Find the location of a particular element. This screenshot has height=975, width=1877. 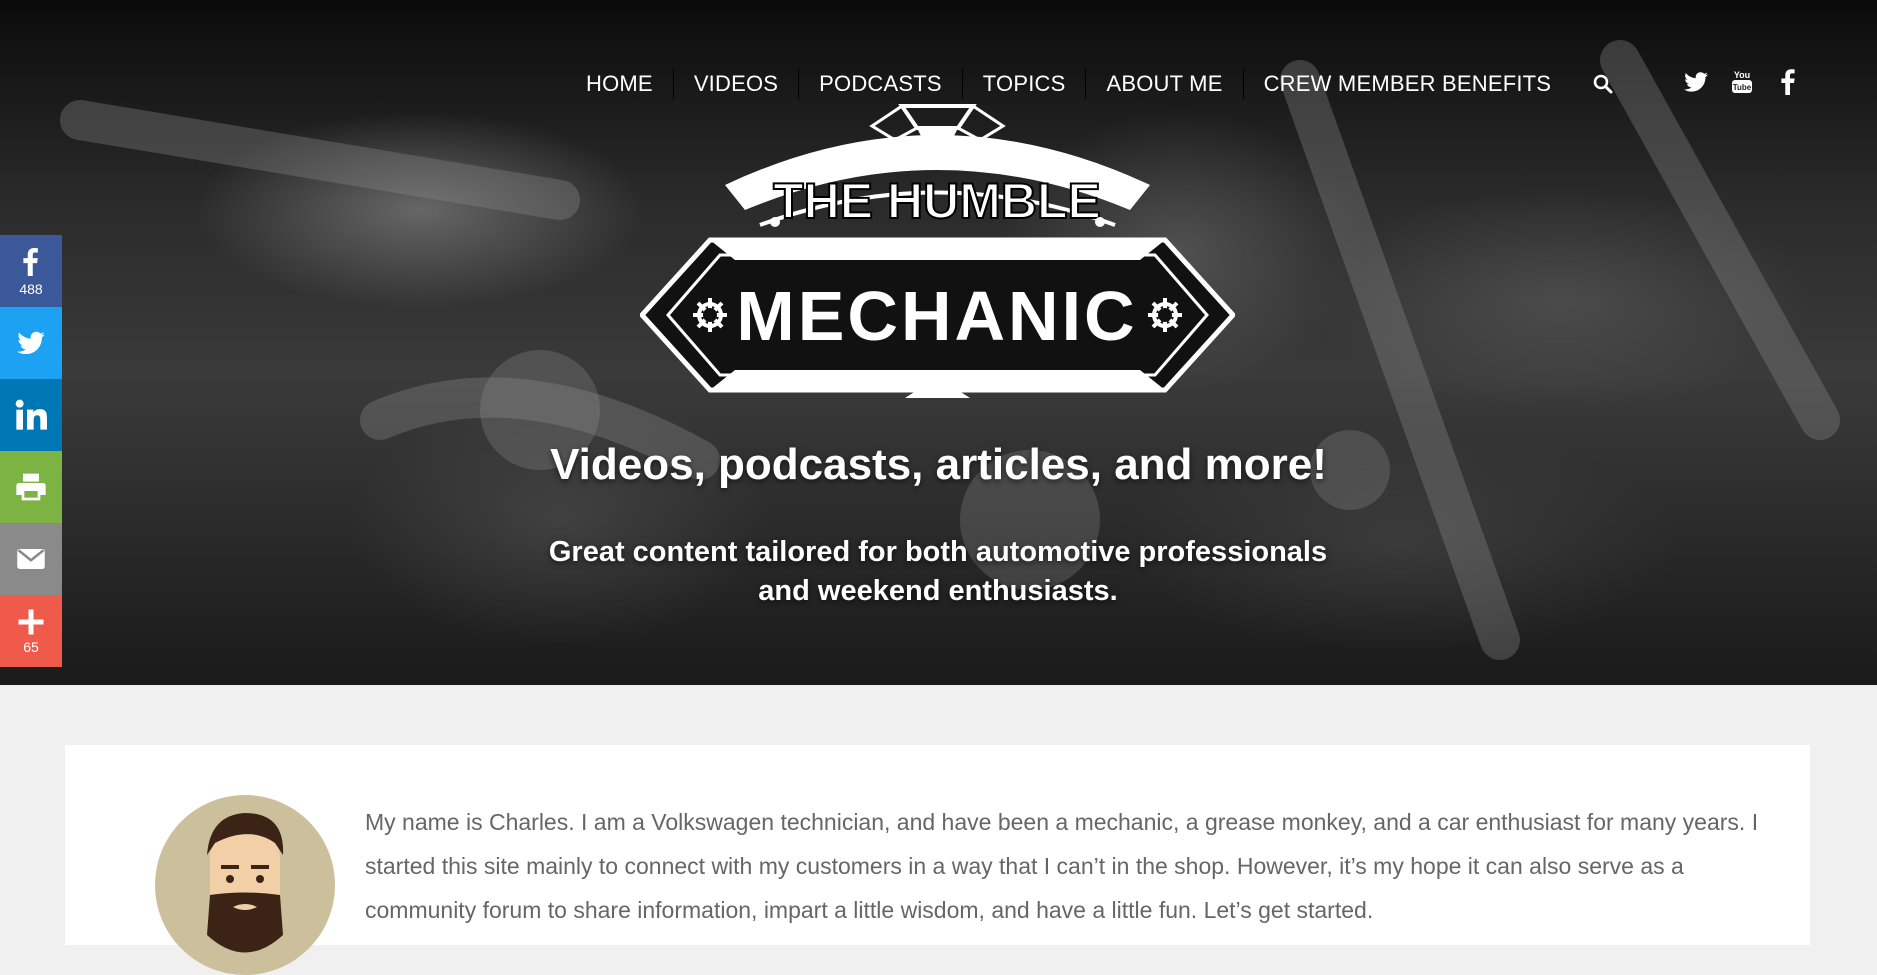

hero-subheadline-line-2: and weekend enthusiasts. is located at coordinates (938, 591).